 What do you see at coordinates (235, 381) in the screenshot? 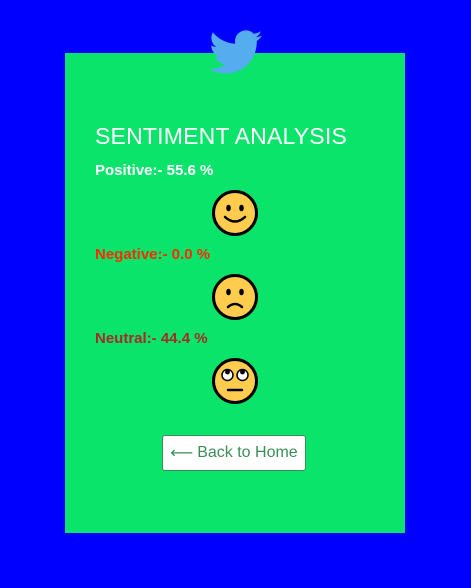
I see `eye-roll-face-icon` at bounding box center [235, 381].